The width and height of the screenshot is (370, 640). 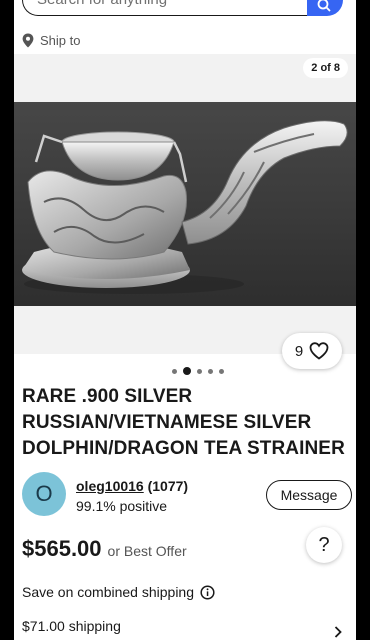 I want to click on watch-button: 9, so click(x=312, y=351).